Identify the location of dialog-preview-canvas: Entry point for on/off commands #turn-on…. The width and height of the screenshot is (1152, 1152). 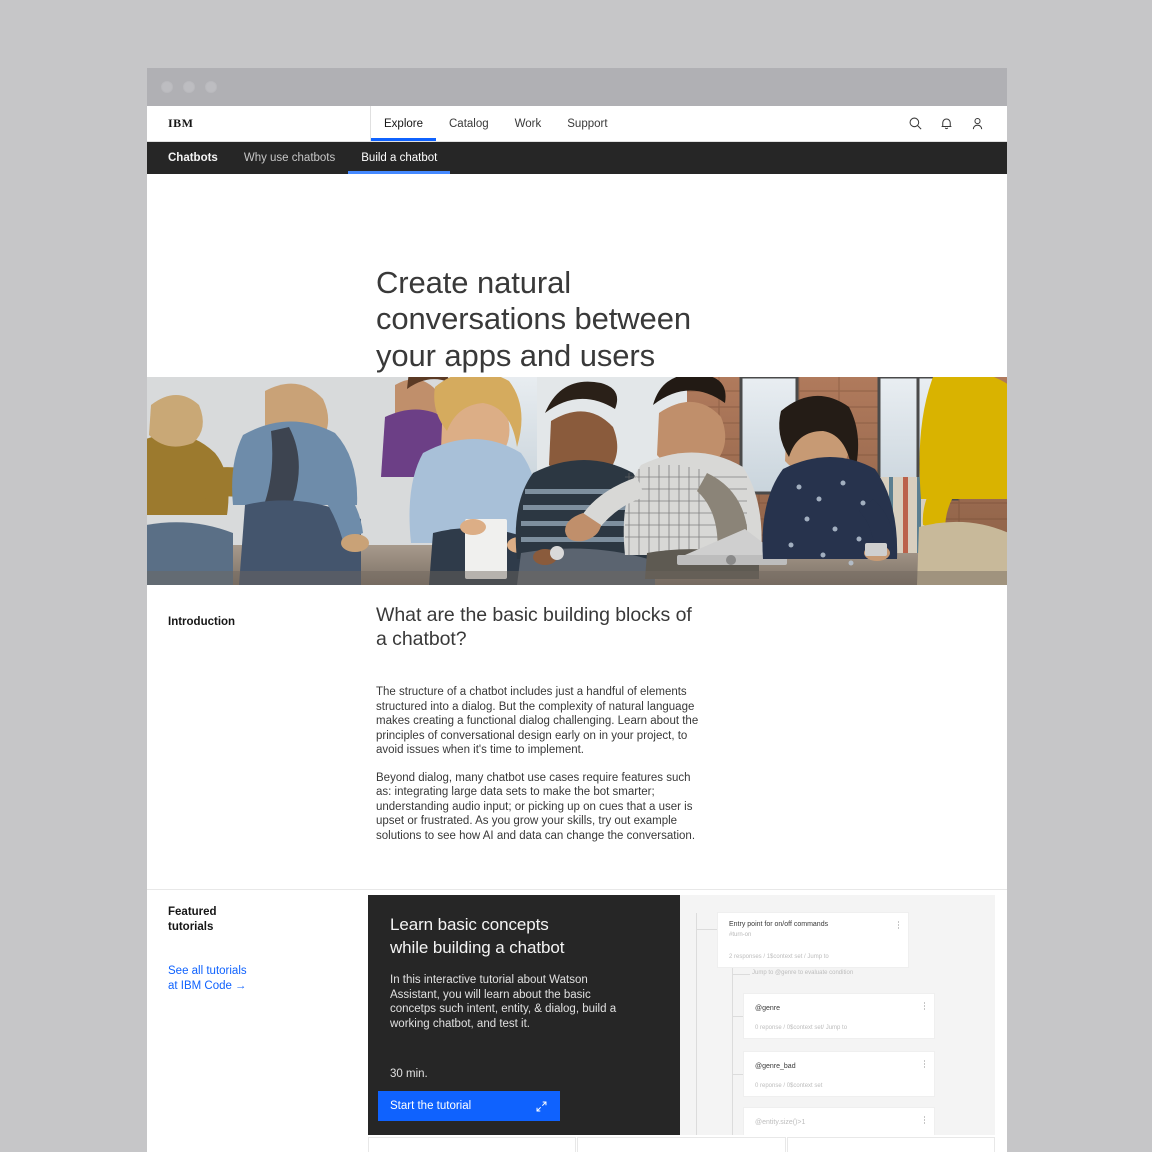
(837, 1015).